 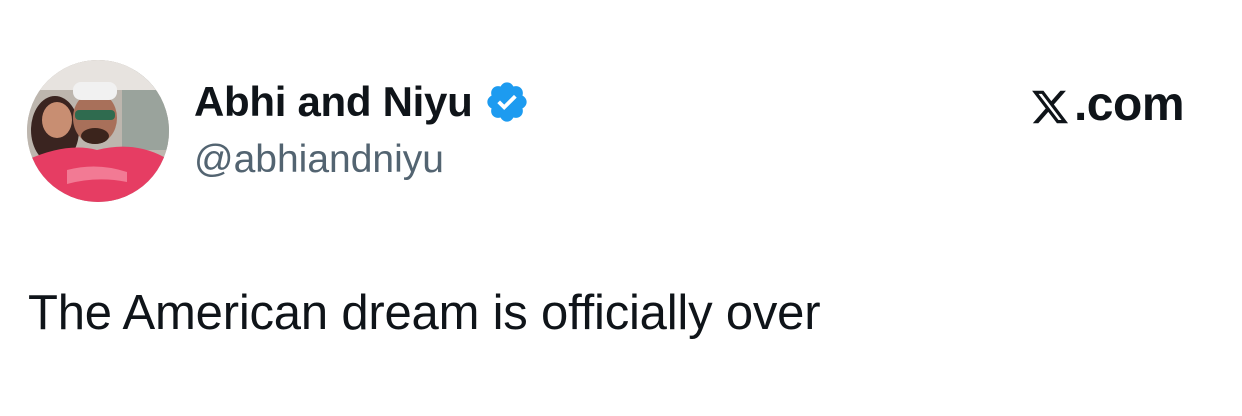 What do you see at coordinates (1129, 104) in the screenshot?
I see `brand-label: .com` at bounding box center [1129, 104].